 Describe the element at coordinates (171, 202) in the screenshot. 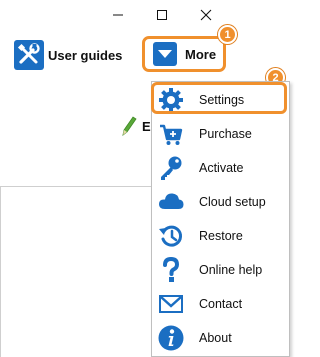

I see `cloud-icon` at that location.